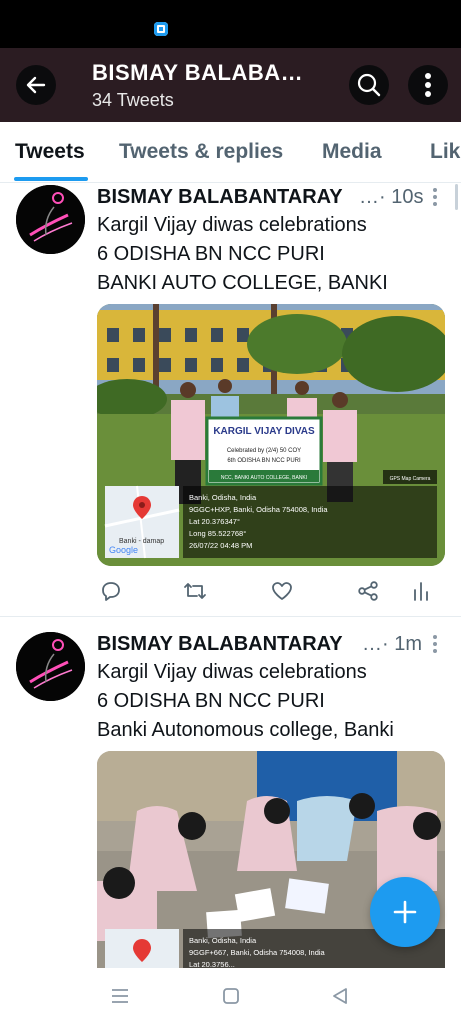 This screenshot has width=461, height=1024. Describe the element at coordinates (51, 179) in the screenshot. I see `active-tab-indicator` at that location.